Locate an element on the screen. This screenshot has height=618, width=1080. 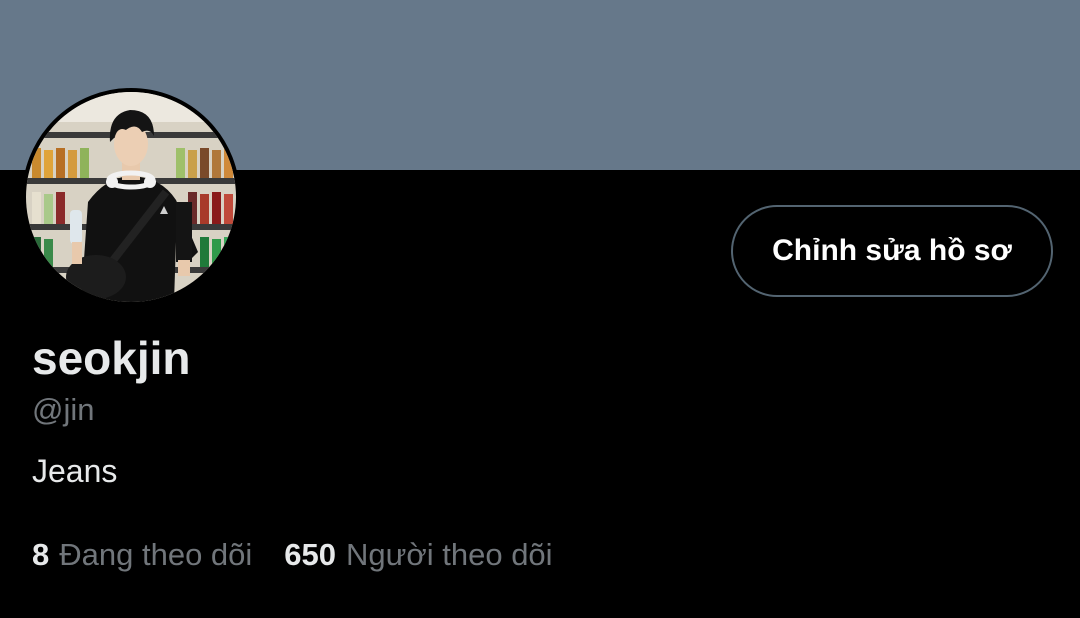
followers-label: Người theo dõi is located at coordinates (449, 554).